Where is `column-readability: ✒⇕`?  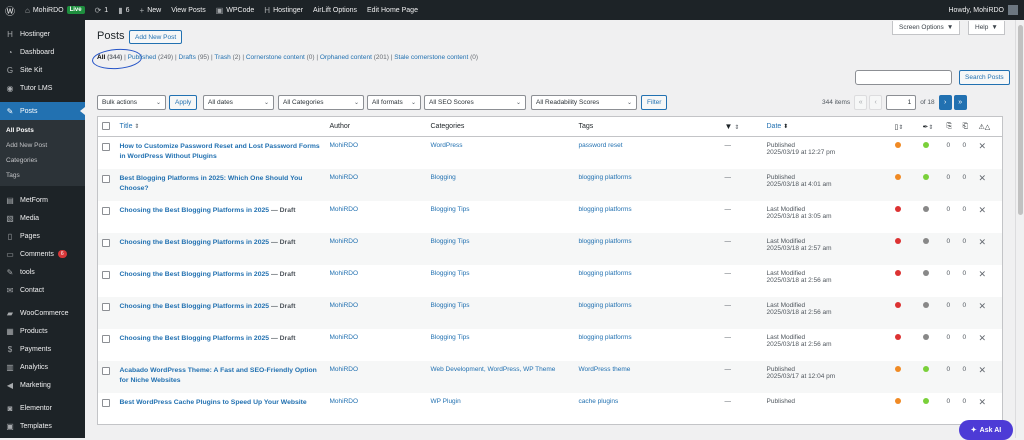
column-readability: ✒⇕ is located at coordinates (931, 127).